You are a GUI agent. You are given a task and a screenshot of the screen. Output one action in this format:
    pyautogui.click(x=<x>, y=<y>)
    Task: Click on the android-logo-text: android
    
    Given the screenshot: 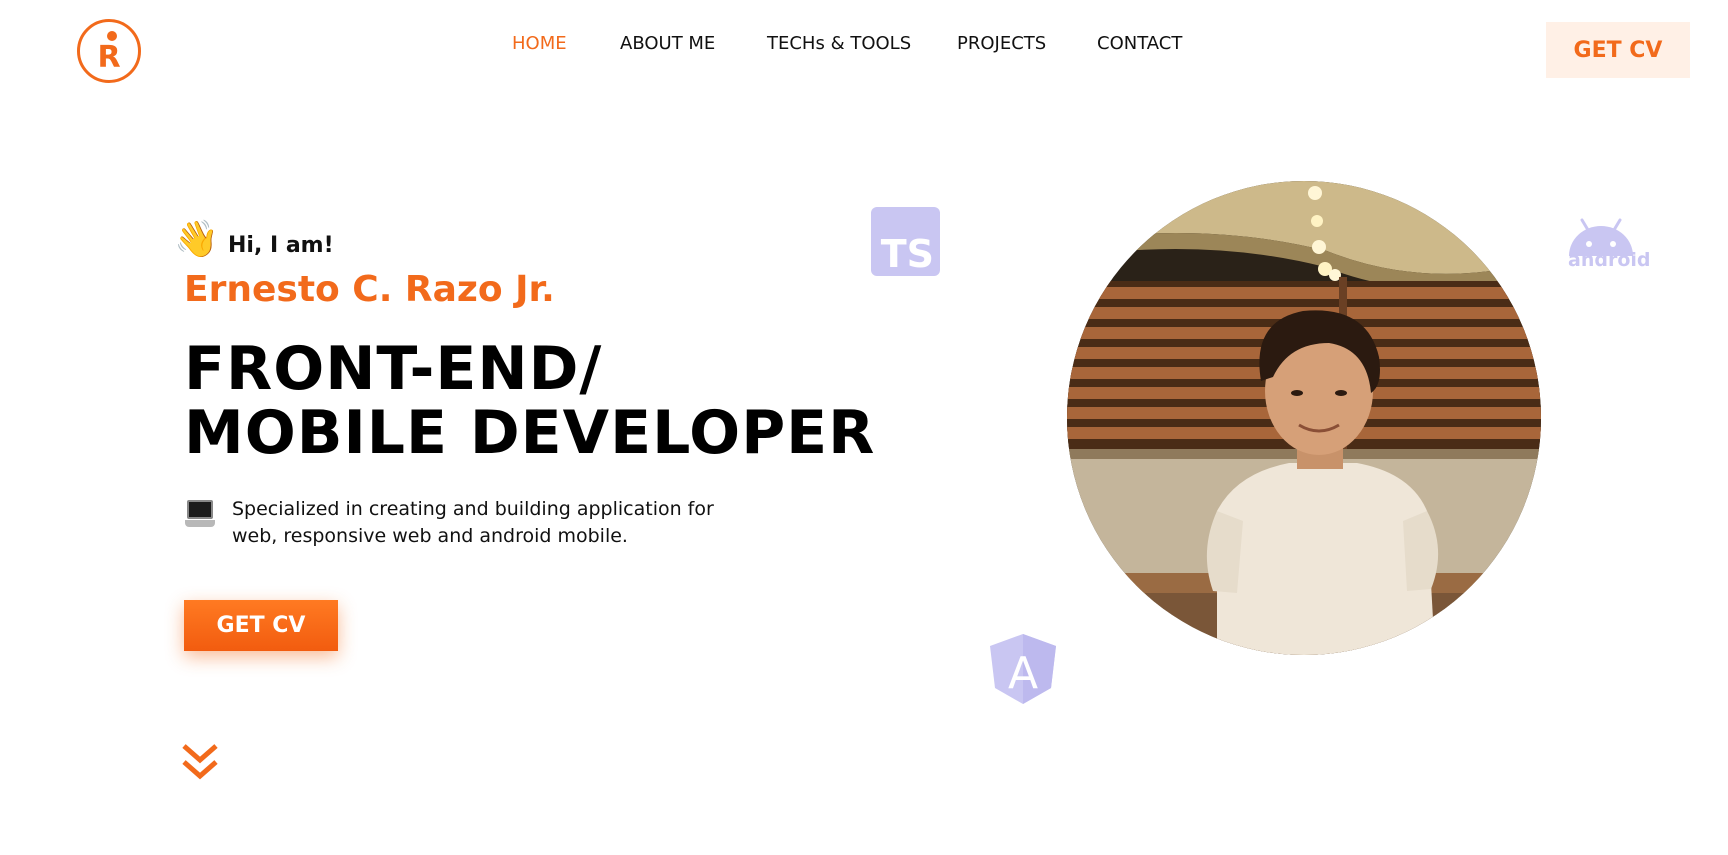 What is the action you would take?
    pyautogui.click(x=1609, y=260)
    